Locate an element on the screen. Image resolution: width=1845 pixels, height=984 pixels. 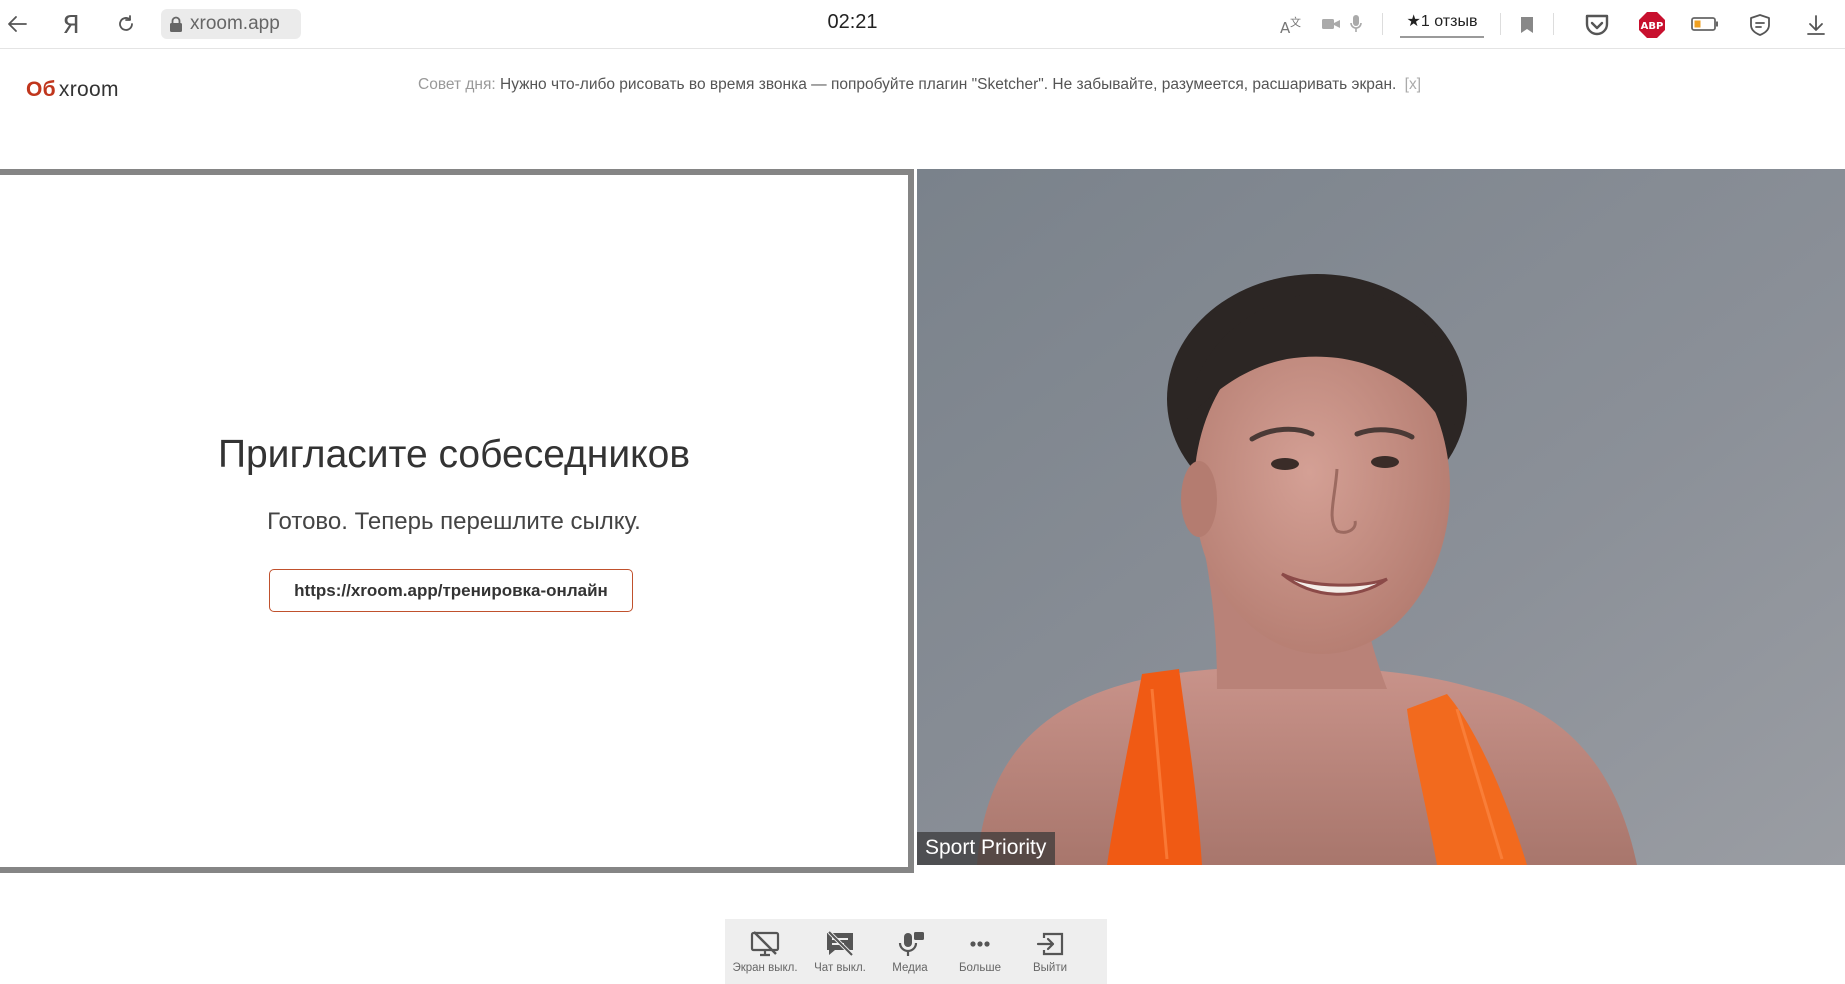
download-icon is located at coordinates (1816, 25).